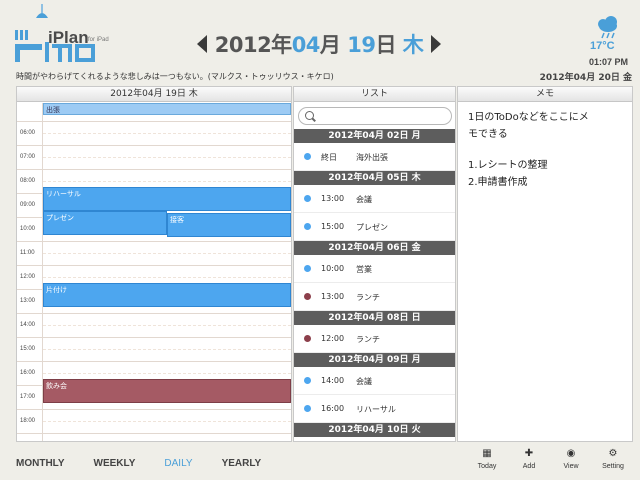  Describe the element at coordinates (613, 453) in the screenshot. I see `gear-icon: ⚙` at that location.